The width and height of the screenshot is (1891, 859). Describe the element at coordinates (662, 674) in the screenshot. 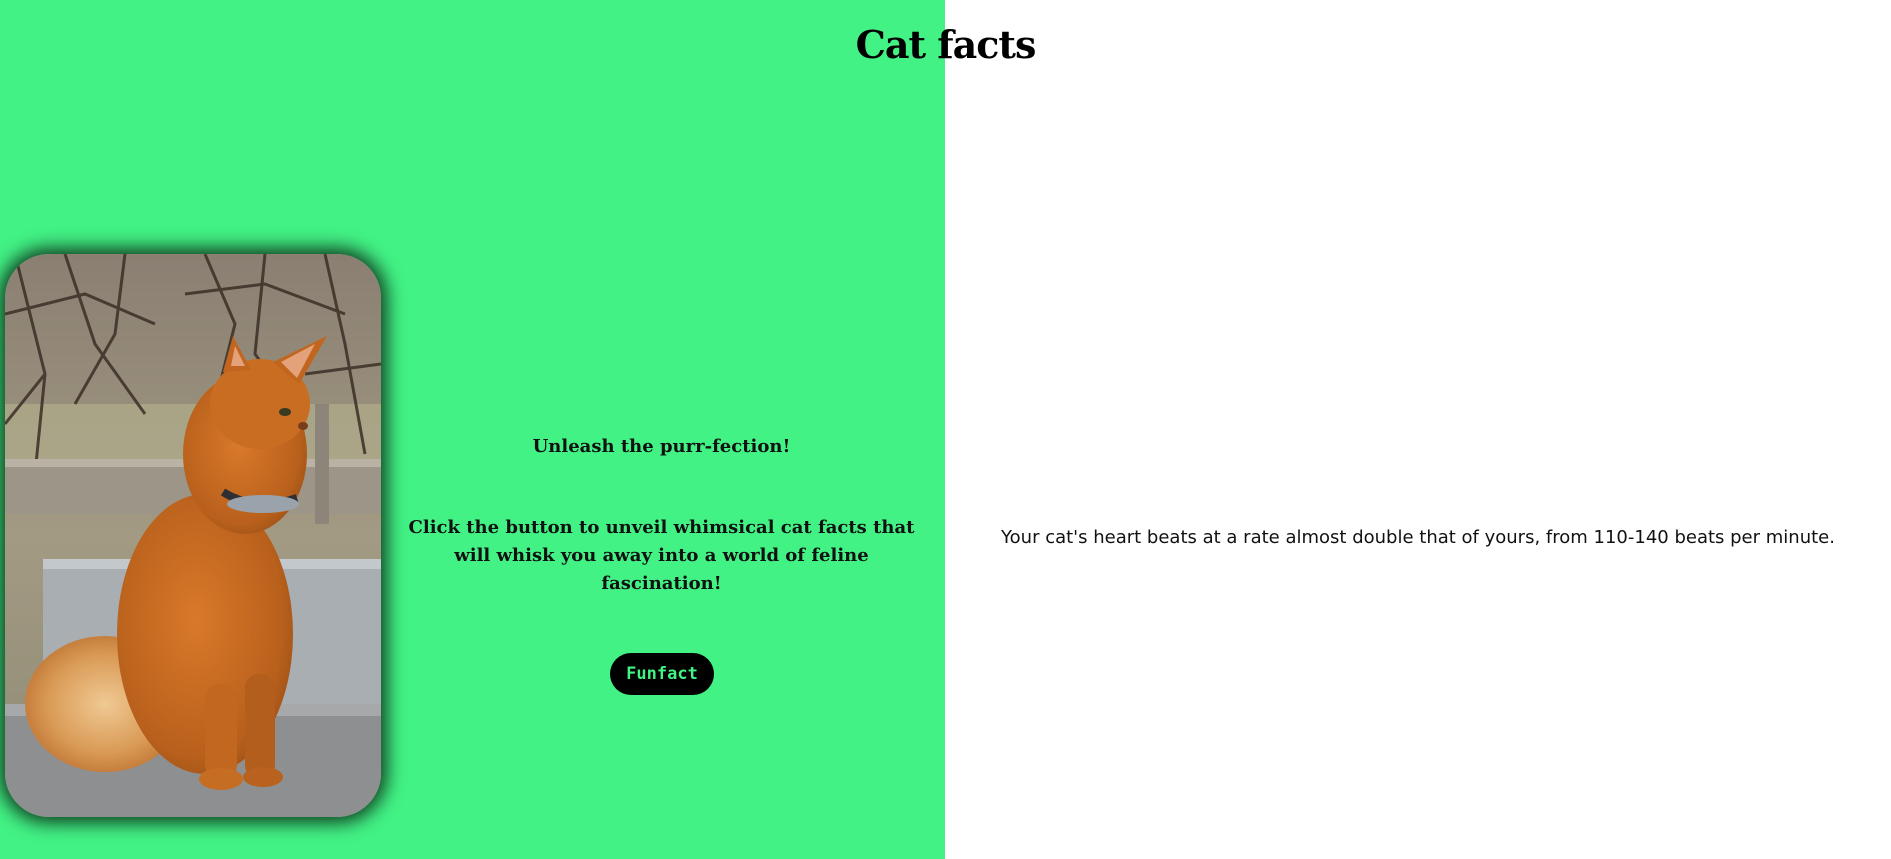

I see `funfact-button: Funfact` at that location.